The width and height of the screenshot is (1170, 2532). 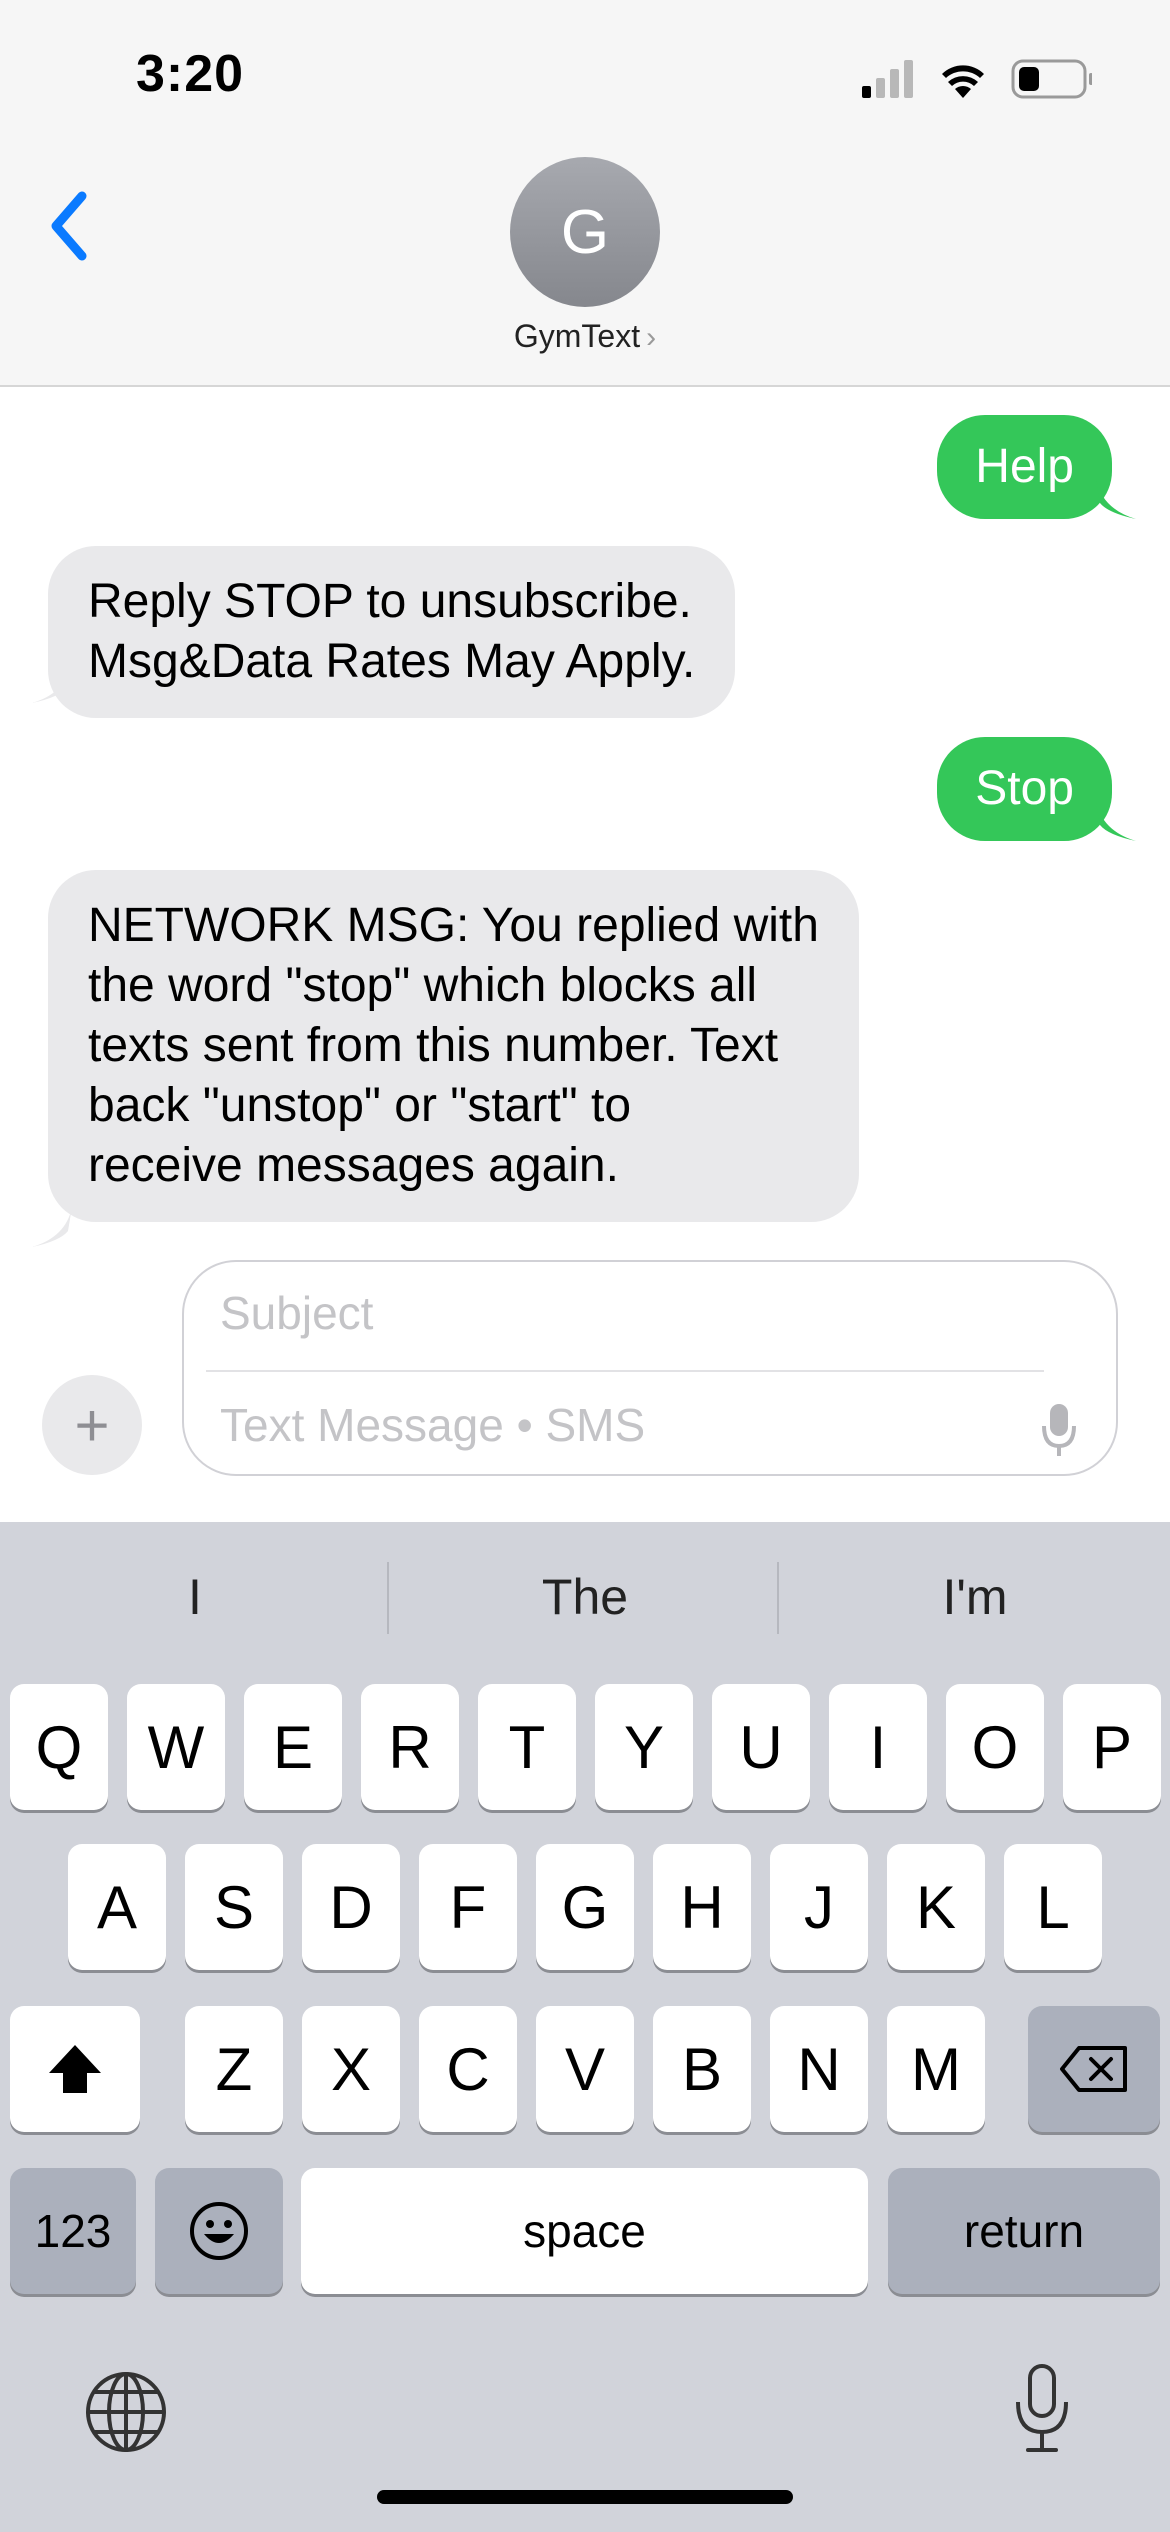 What do you see at coordinates (819, 2069) in the screenshot?
I see `key-n: N` at bounding box center [819, 2069].